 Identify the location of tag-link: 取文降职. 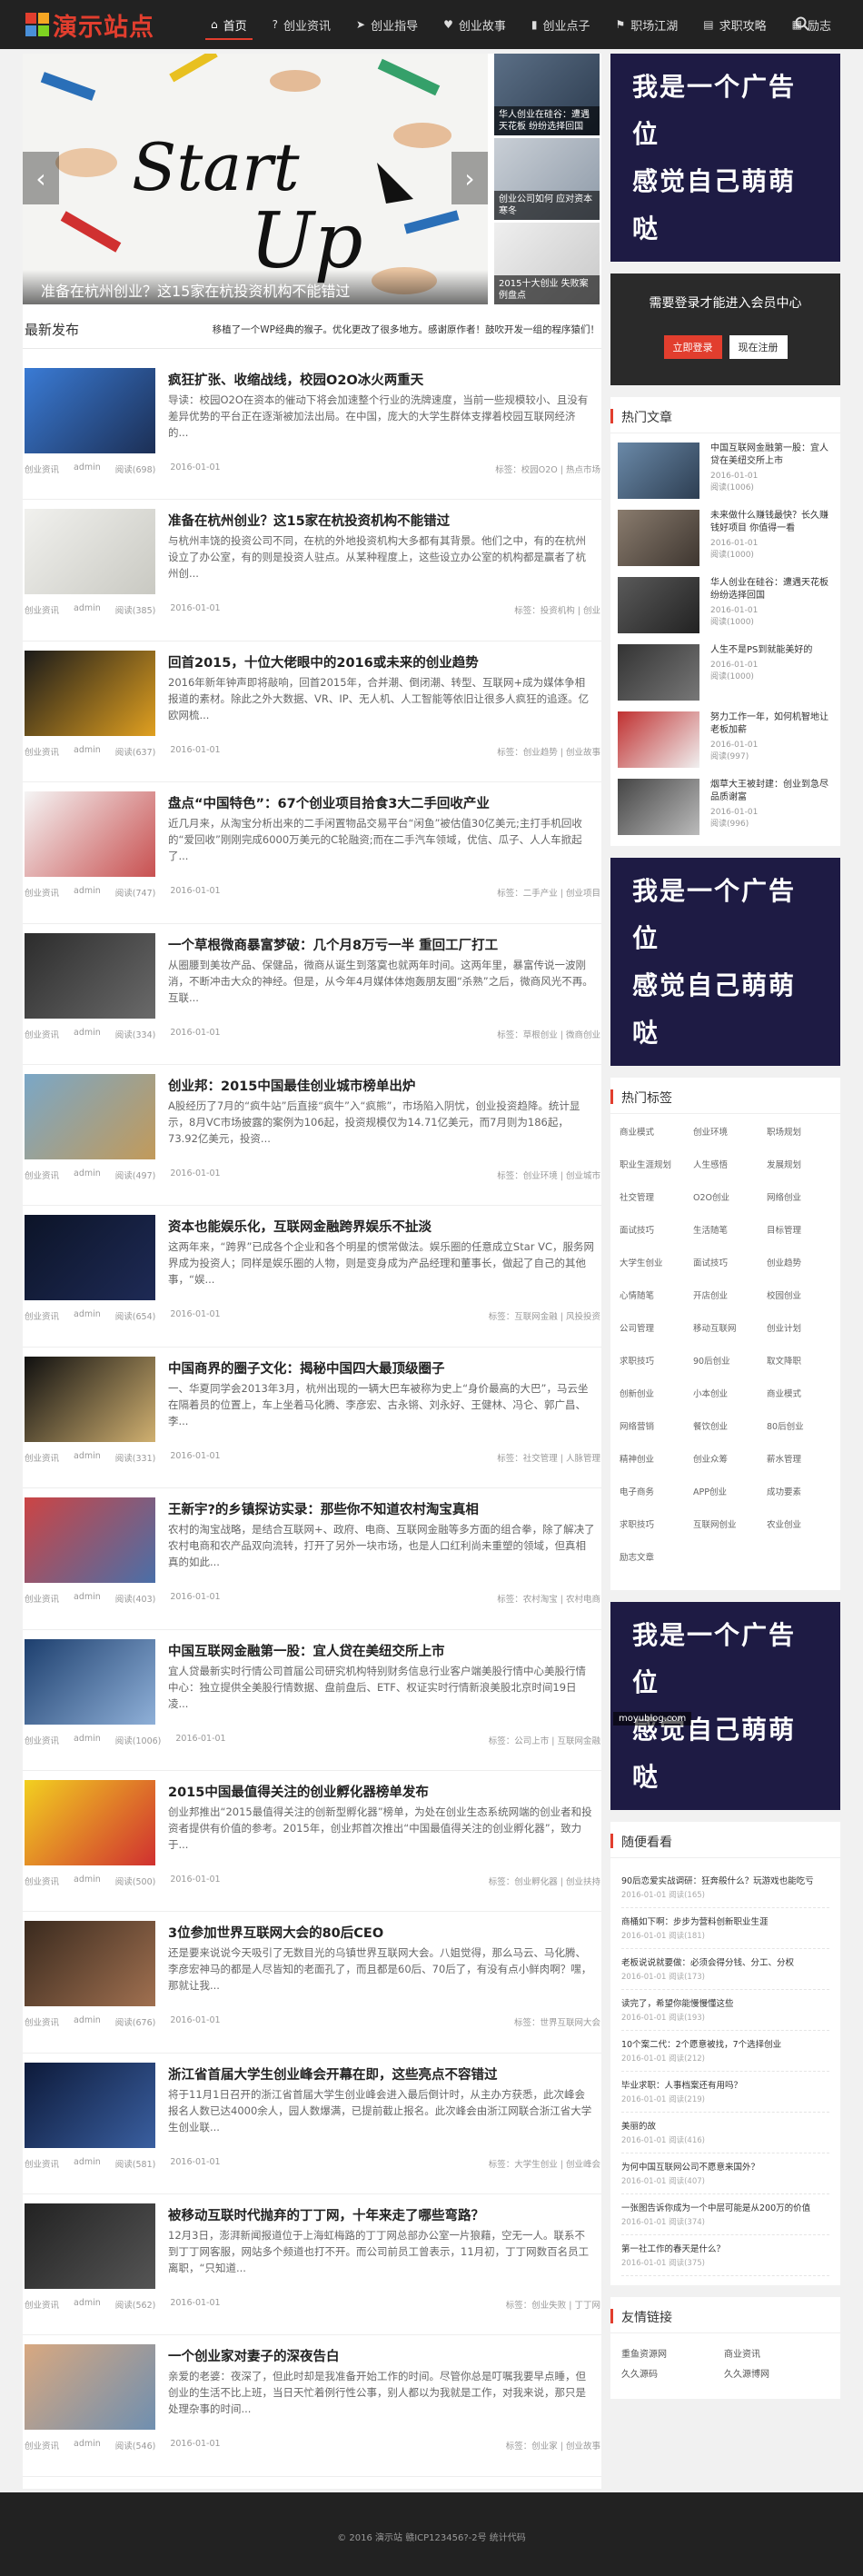
(798, 1370).